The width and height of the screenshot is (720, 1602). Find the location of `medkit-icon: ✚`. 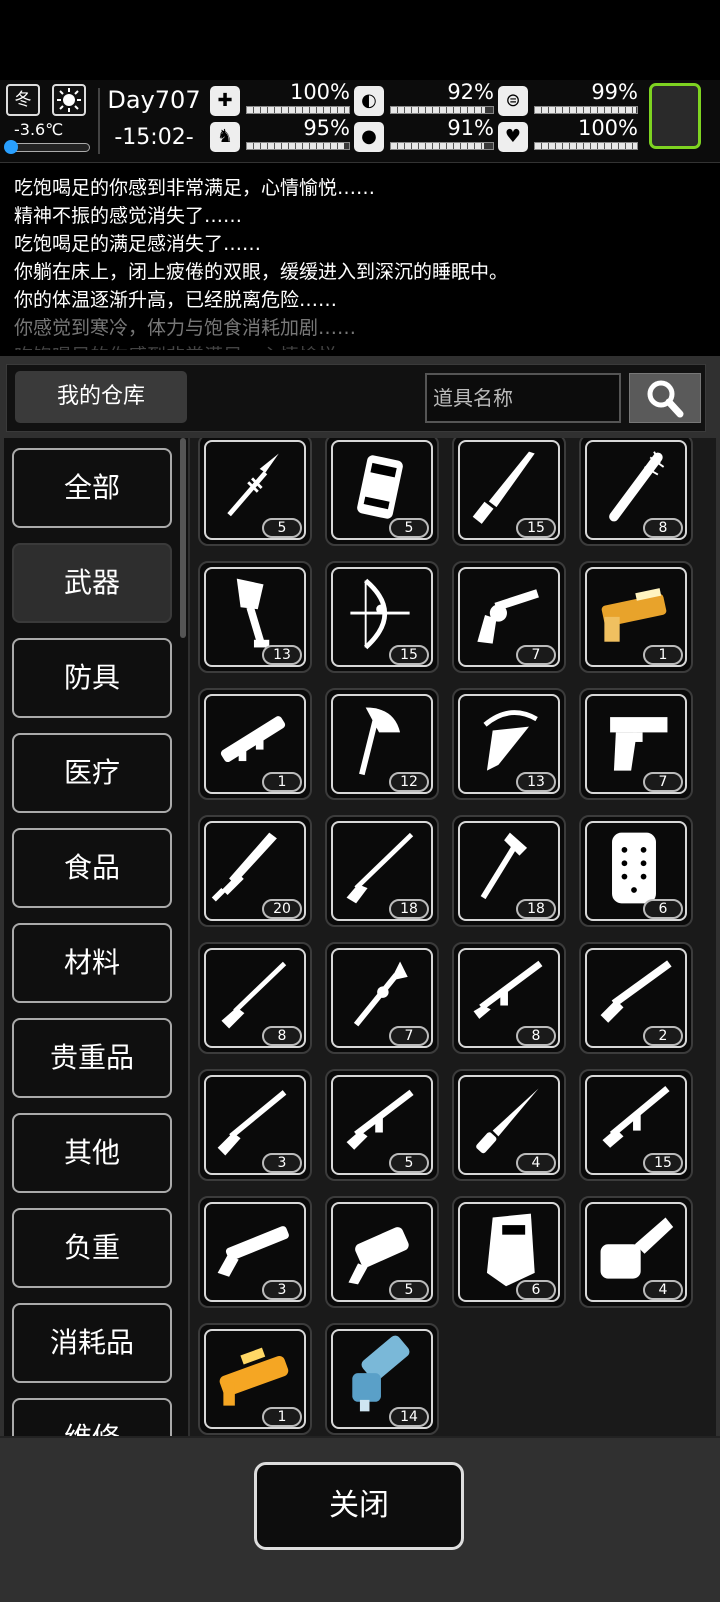

medkit-icon: ✚ is located at coordinates (225, 101).